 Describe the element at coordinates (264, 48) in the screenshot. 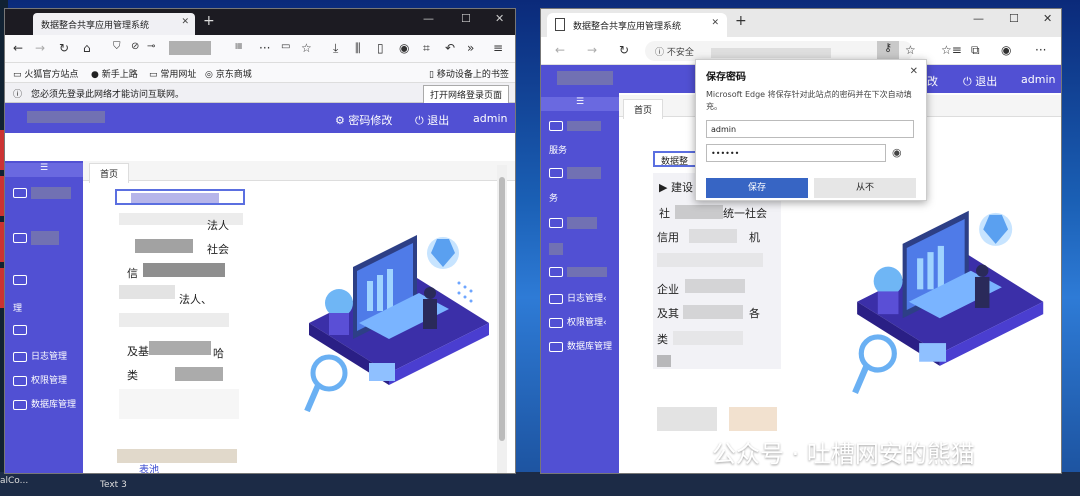

I see `page-actions-icon: ···` at that location.